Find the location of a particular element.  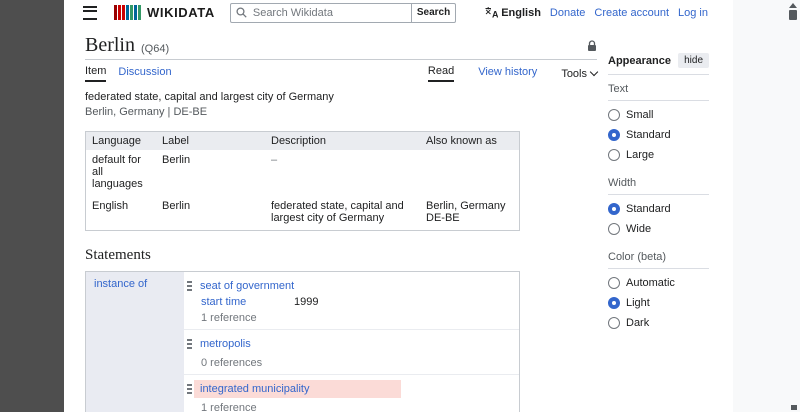

create-account-link: Create account is located at coordinates (631, 13).